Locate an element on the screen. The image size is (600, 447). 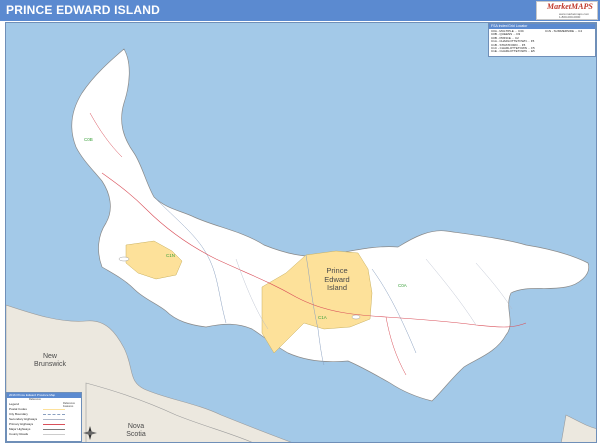
fsa-label-c0b: C0B is located at coordinates (88, 139).